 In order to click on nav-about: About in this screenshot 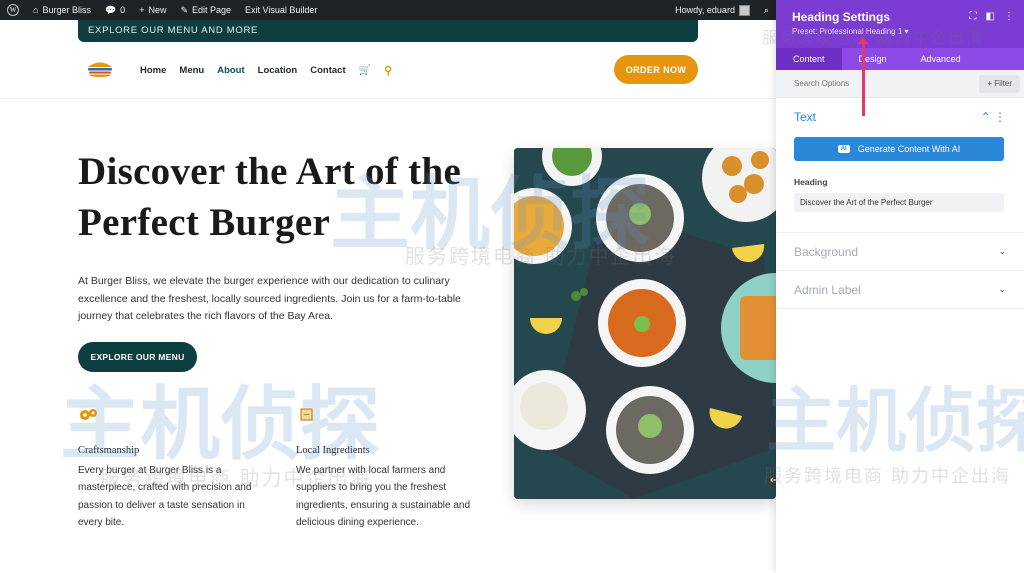, I will do `click(230, 70)`.